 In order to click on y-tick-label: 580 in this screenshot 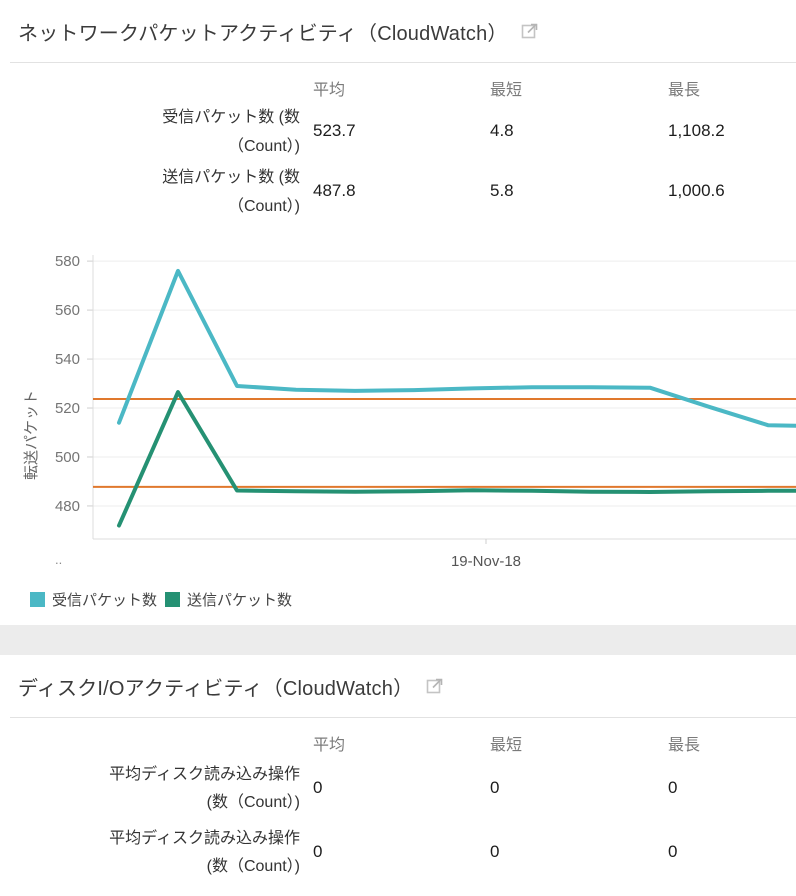, I will do `click(67, 261)`.